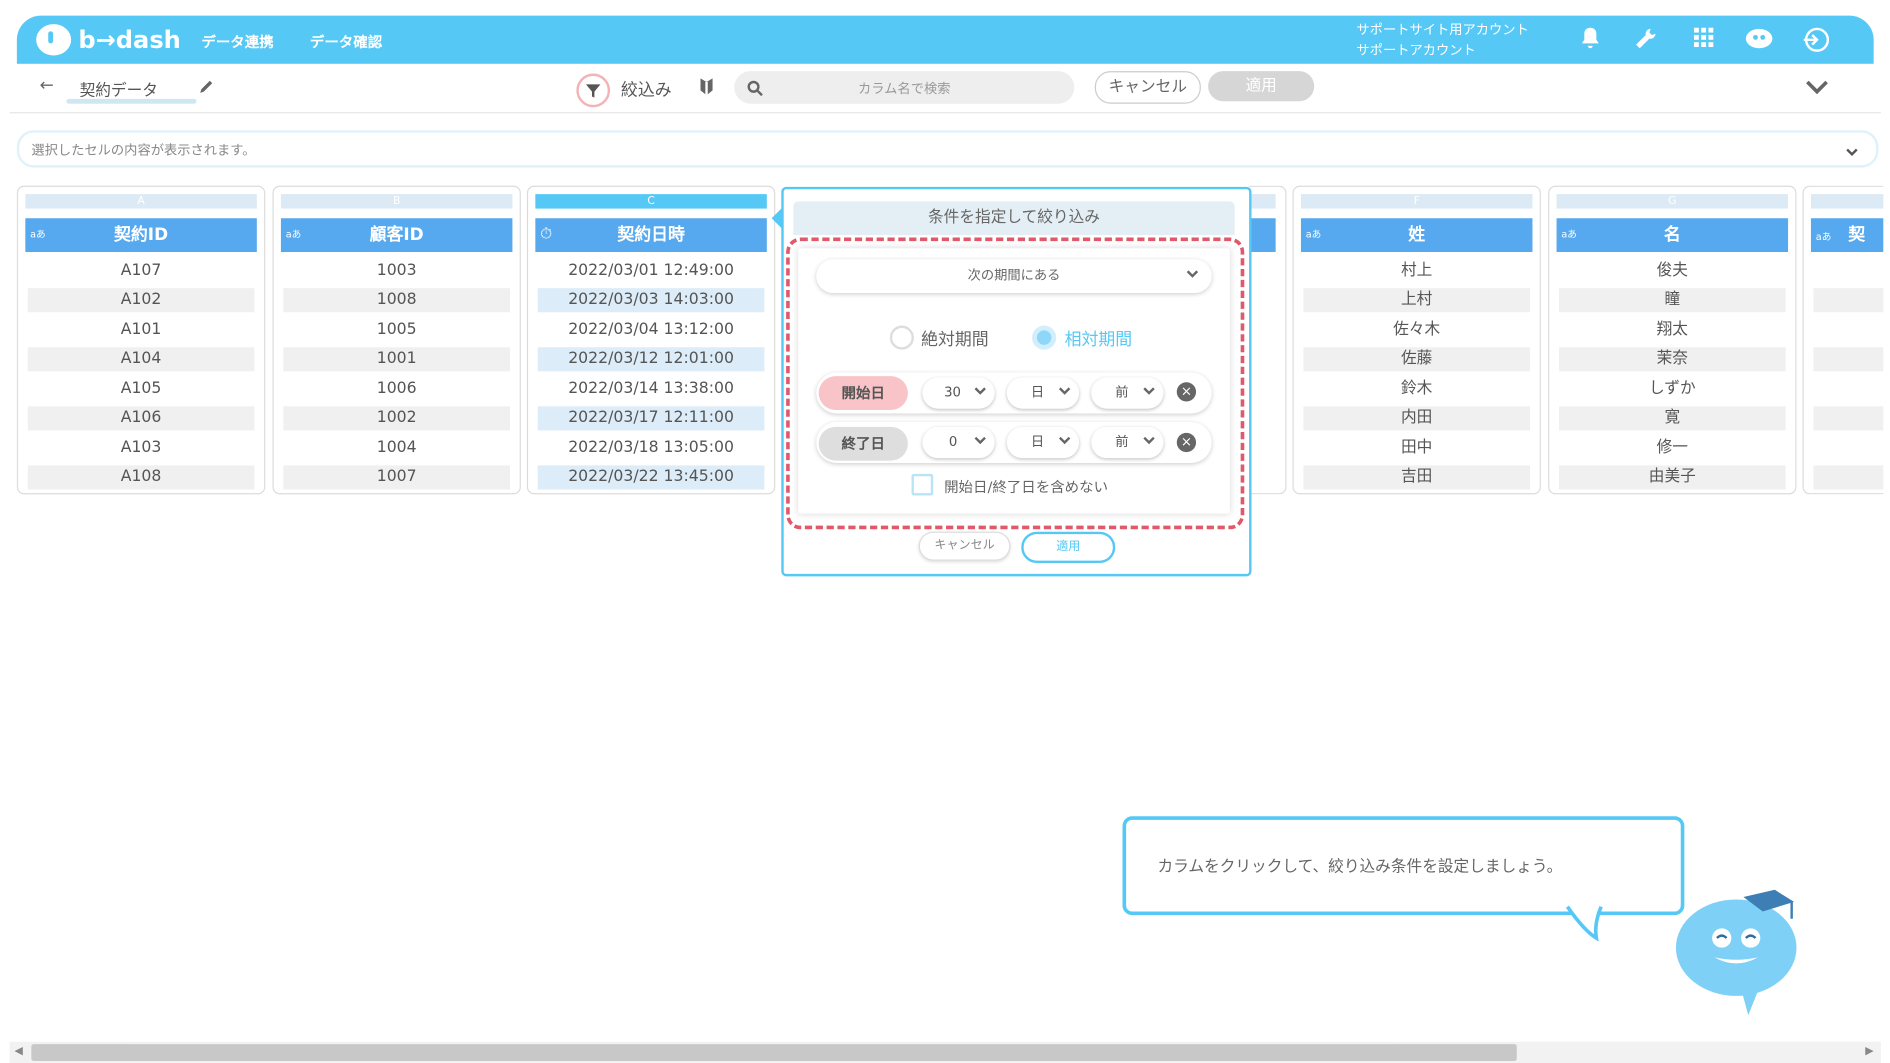  Describe the element at coordinates (1703, 41) in the screenshot. I see `grid-apps-icon` at that location.